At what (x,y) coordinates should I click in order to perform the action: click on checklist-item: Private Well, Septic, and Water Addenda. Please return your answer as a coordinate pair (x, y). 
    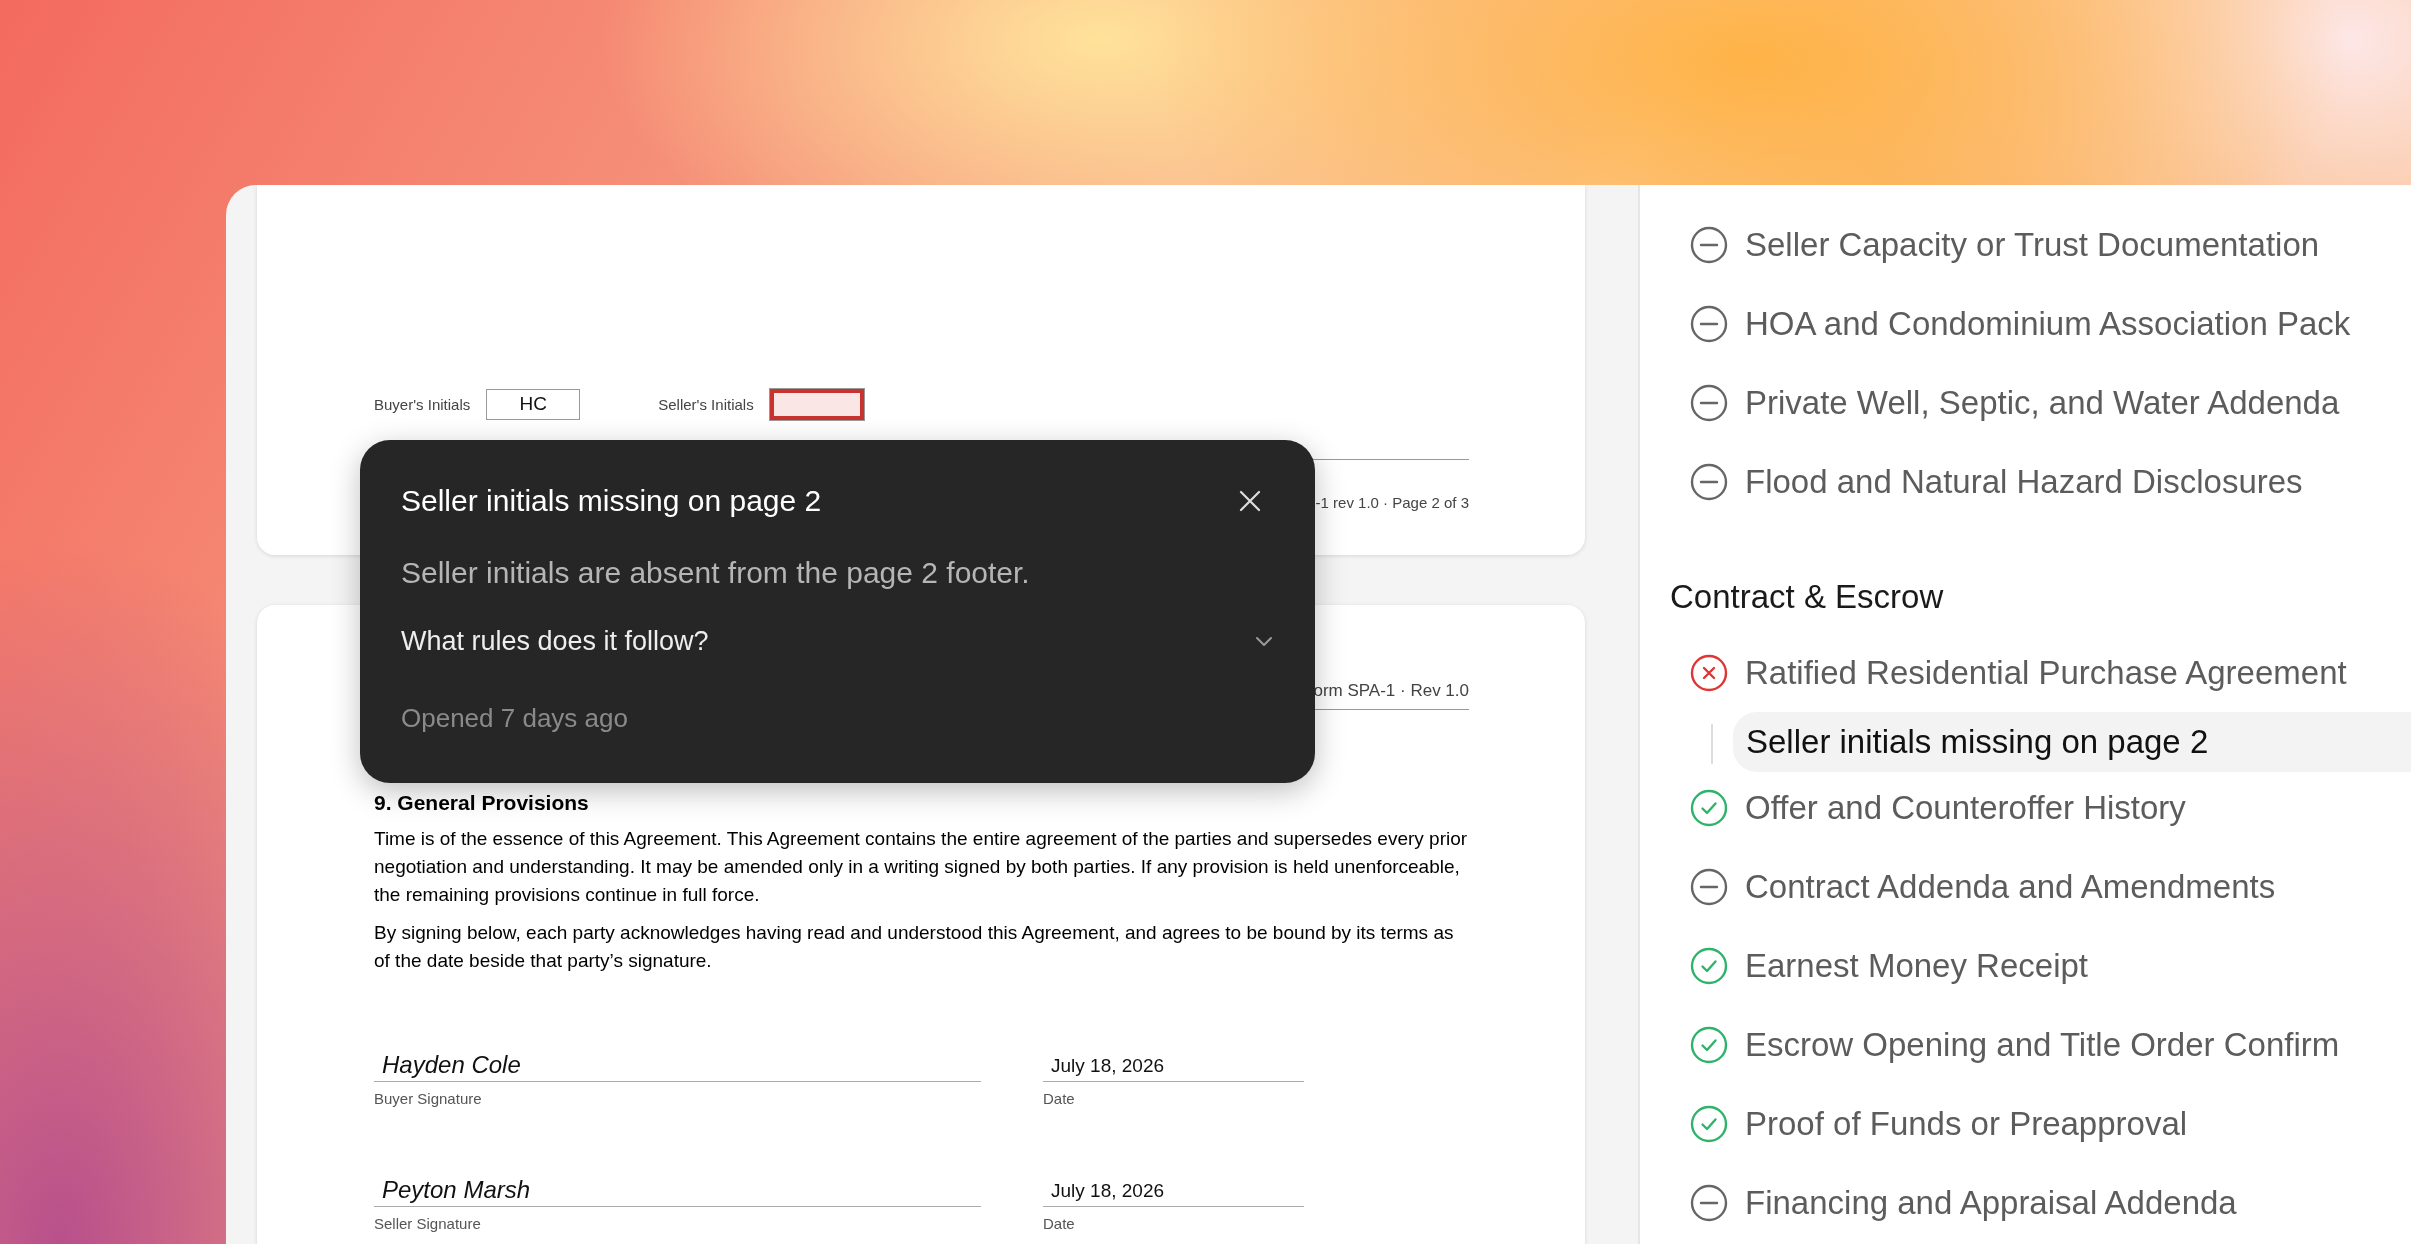
    Looking at the image, I should click on (2040, 402).